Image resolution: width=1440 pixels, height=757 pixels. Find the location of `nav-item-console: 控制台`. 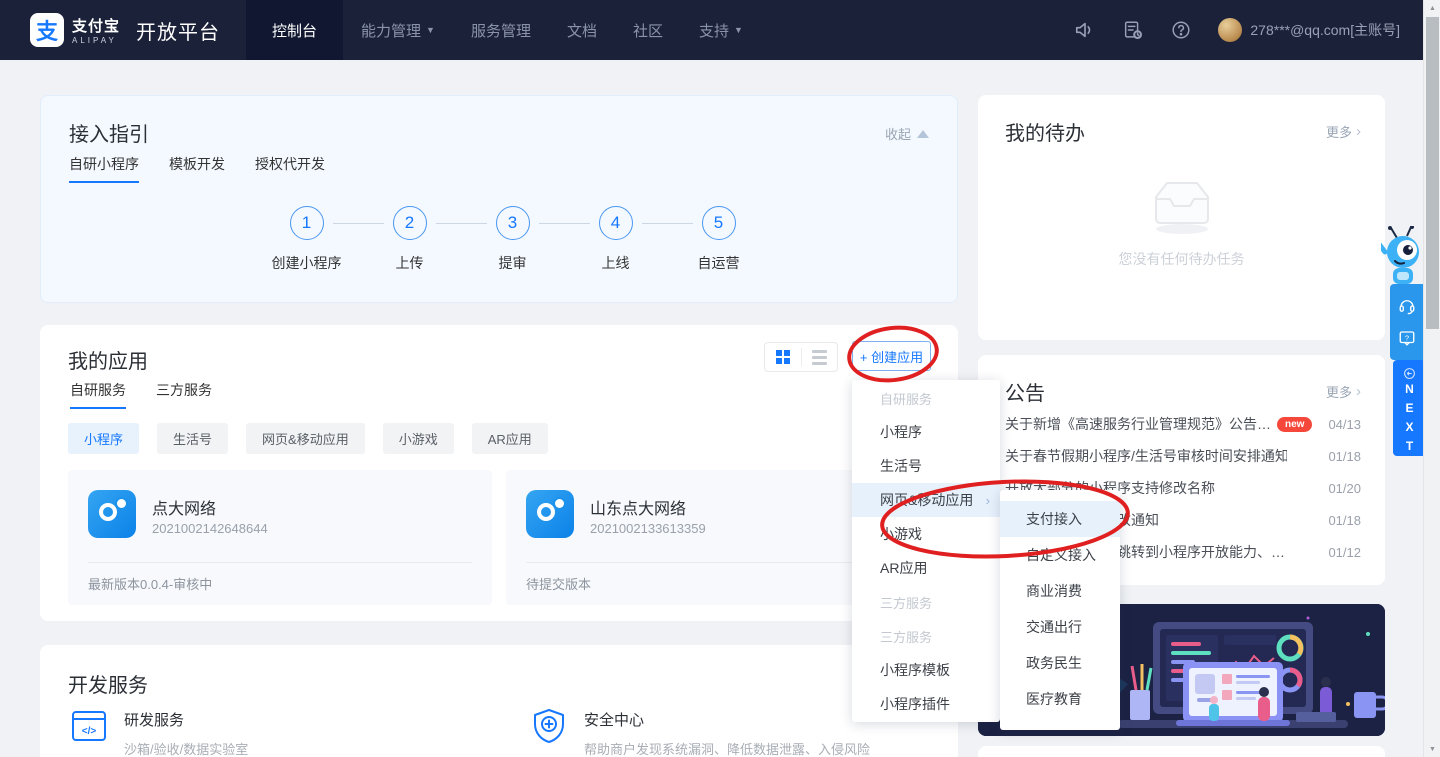

nav-item-console: 控制台 is located at coordinates (295, 30).